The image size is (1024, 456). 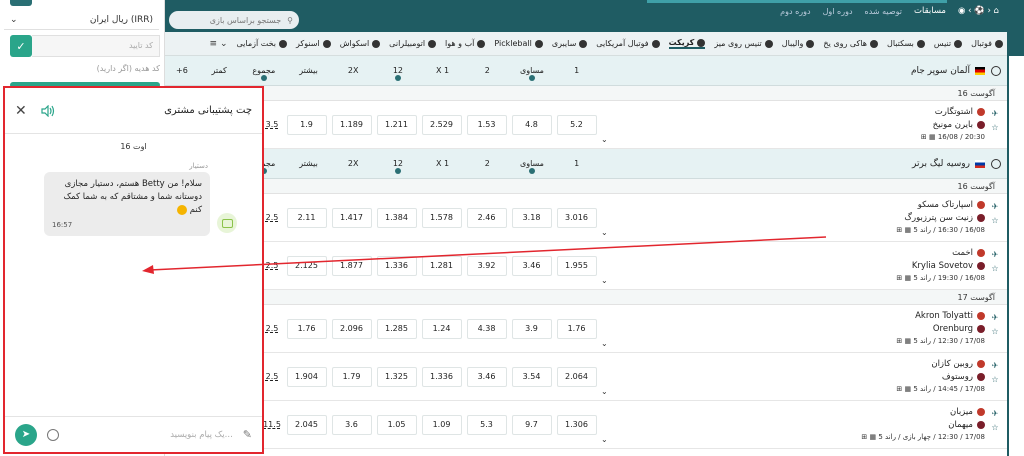 What do you see at coordinates (306, 124) in the screenshot?
I see `odd-button: 1.9` at bounding box center [306, 124].